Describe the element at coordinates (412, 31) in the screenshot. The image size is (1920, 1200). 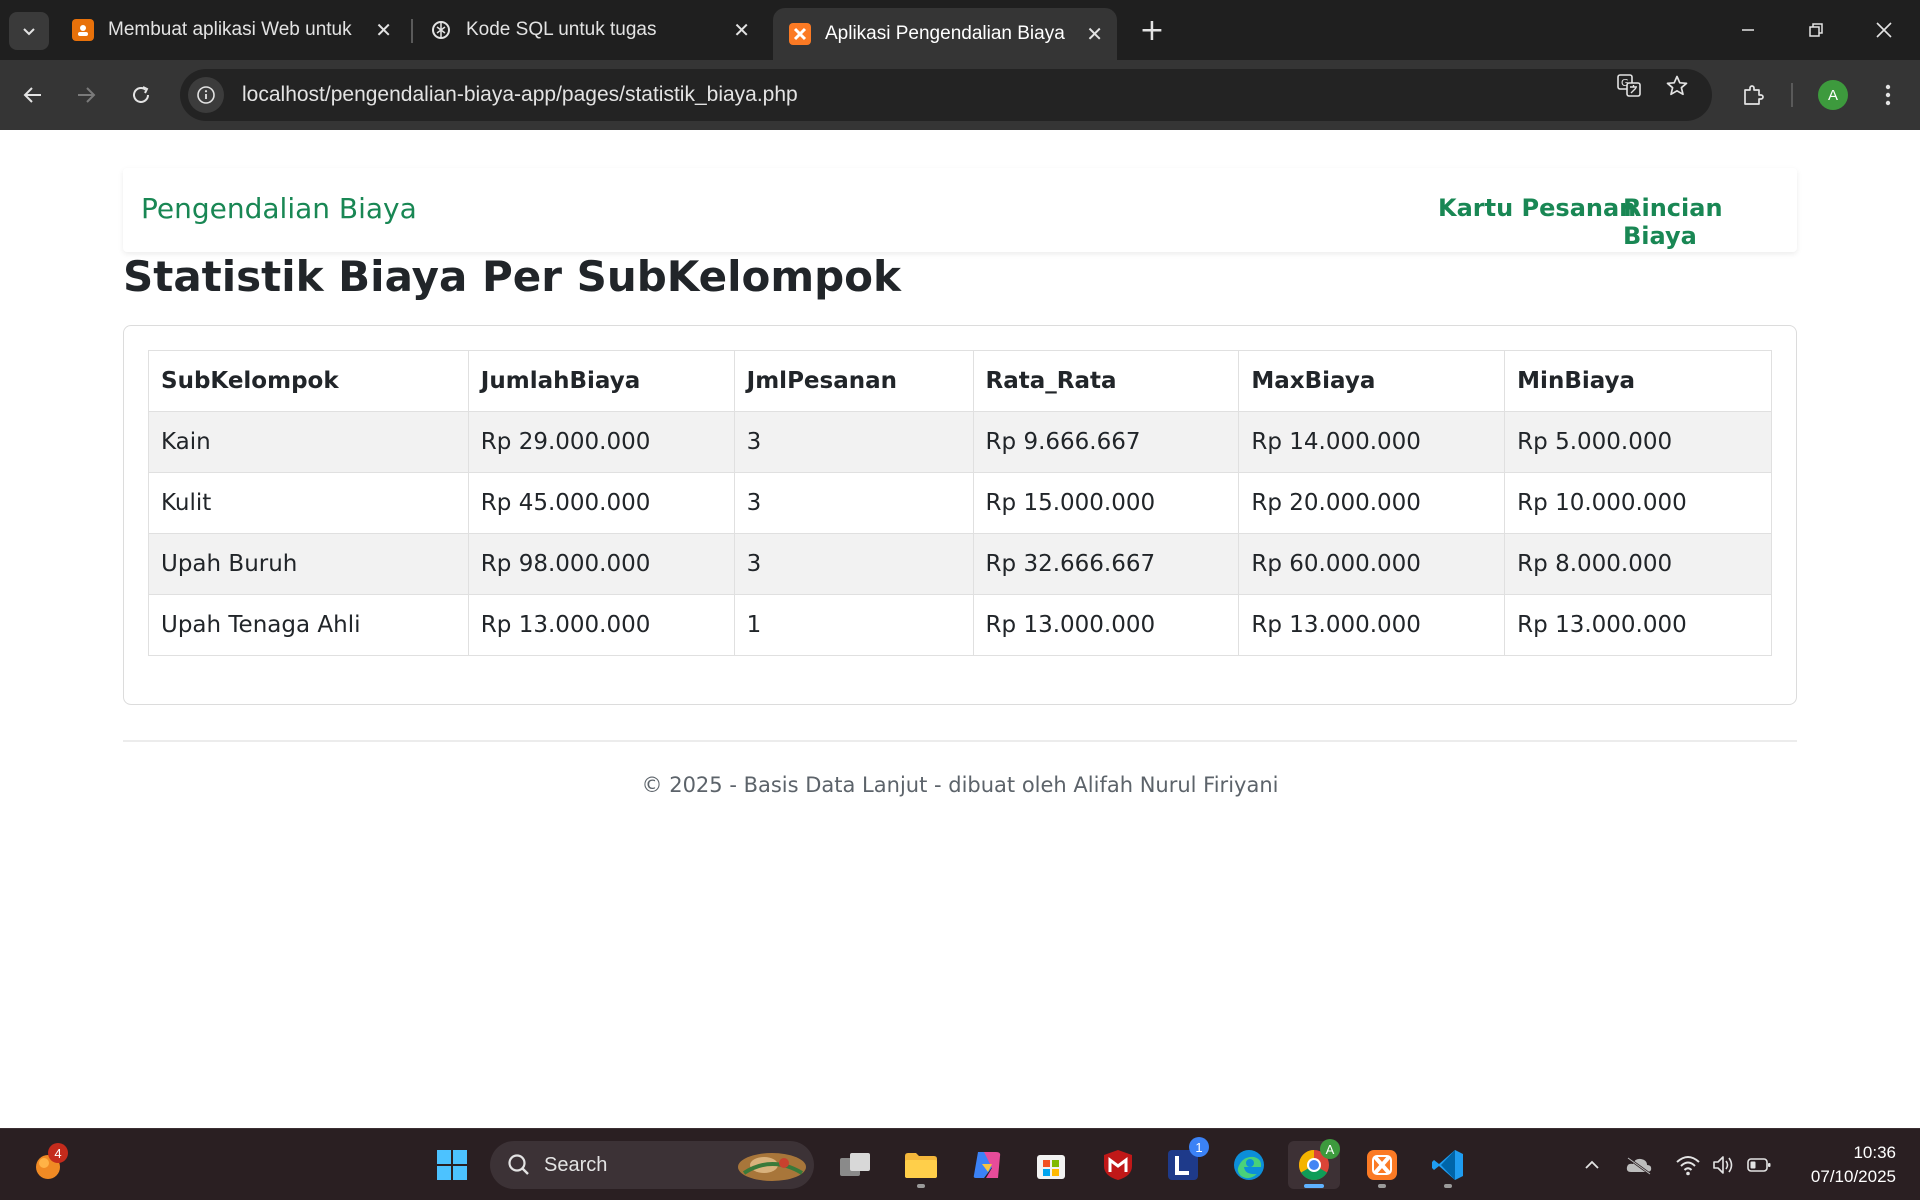
I see `tab-separator` at that location.